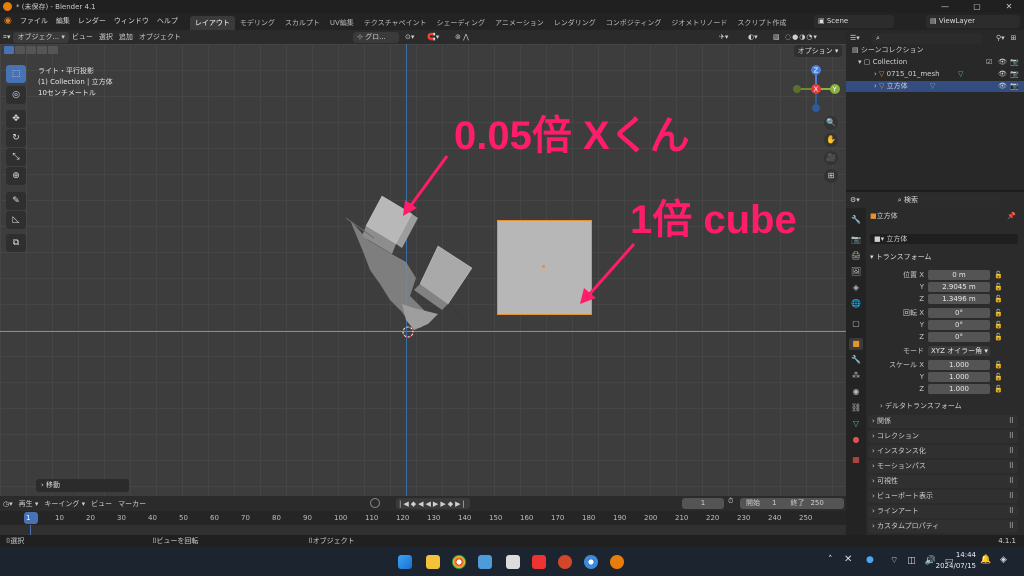 This screenshot has width=1024, height=576. What do you see at coordinates (949, 406) in the screenshot?
I see `delta-transform-section: › デルタトランスフォーム` at bounding box center [949, 406].